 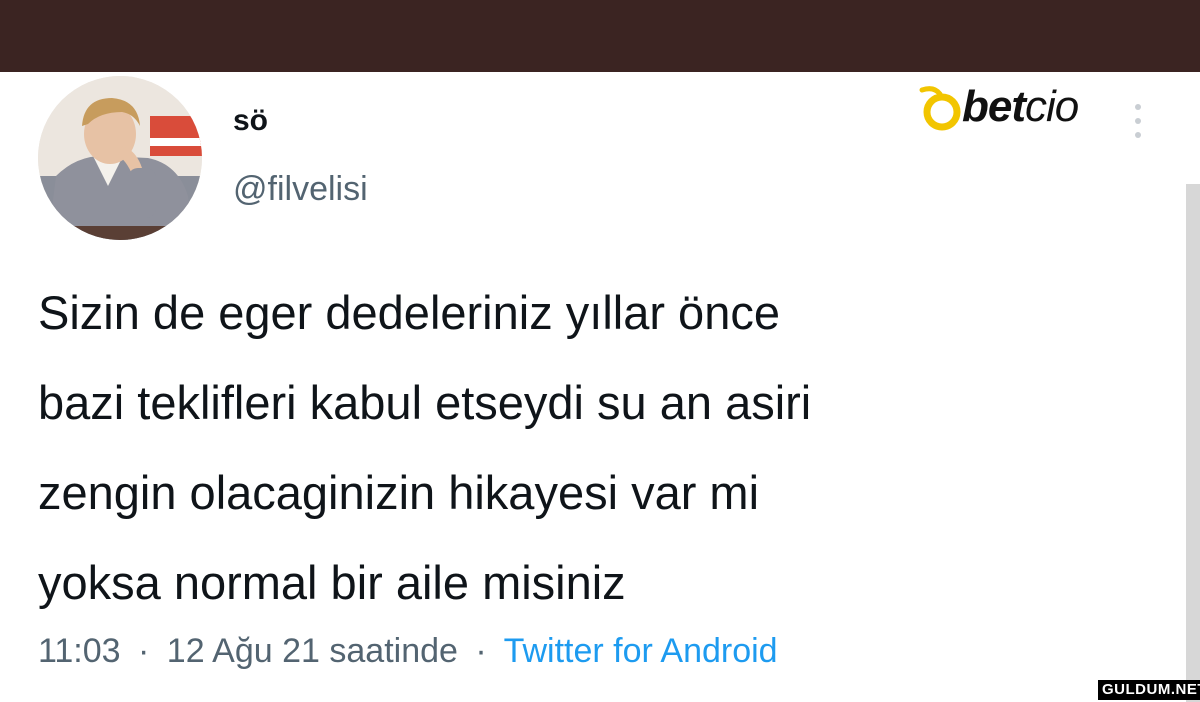 I want to click on avatar, so click(x=120, y=158).